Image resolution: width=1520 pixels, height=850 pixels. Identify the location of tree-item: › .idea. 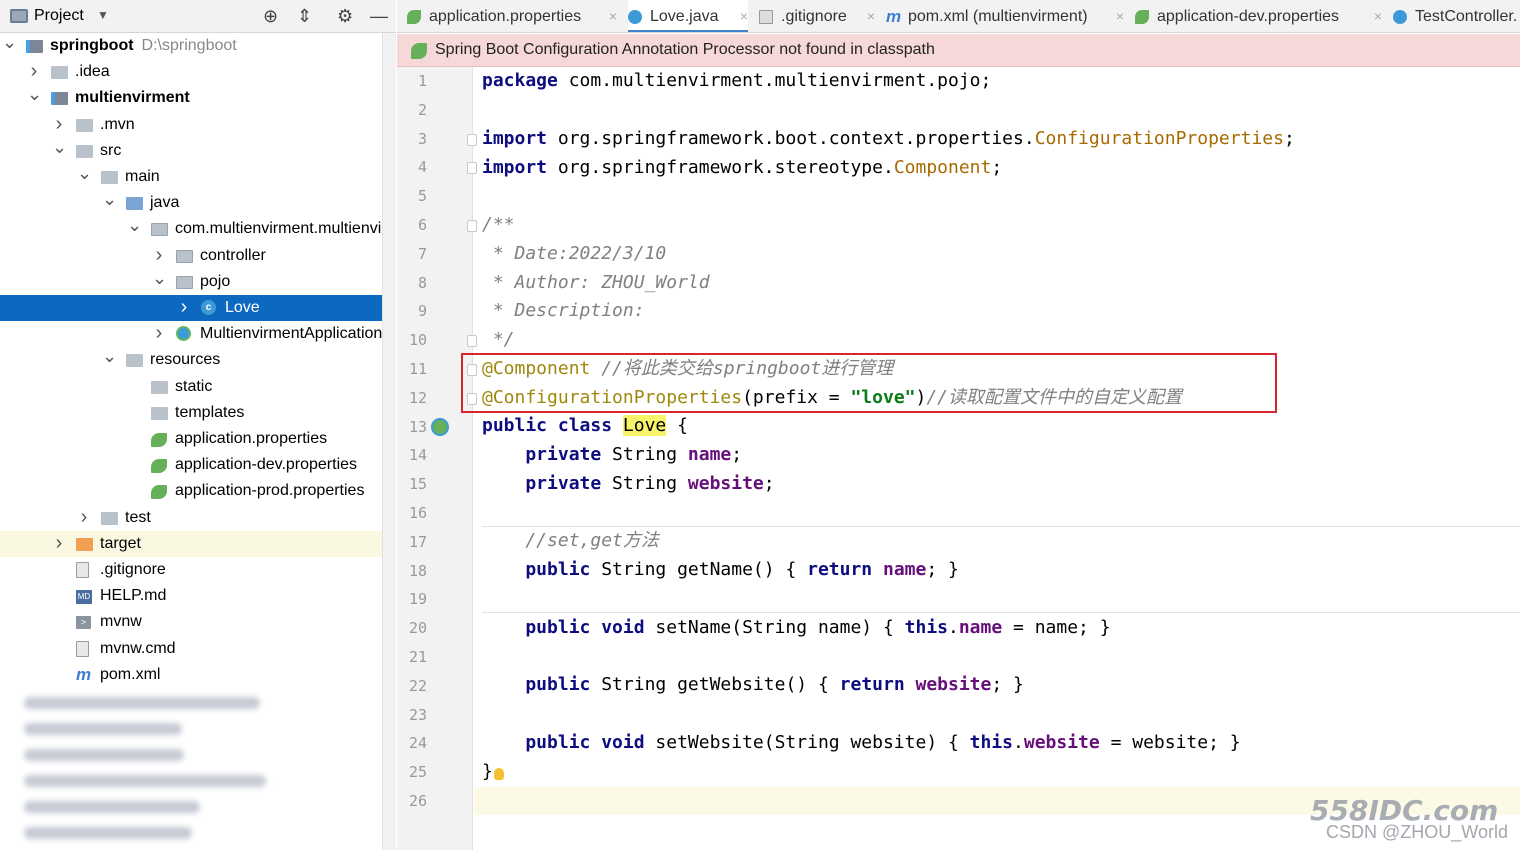
(191, 72).